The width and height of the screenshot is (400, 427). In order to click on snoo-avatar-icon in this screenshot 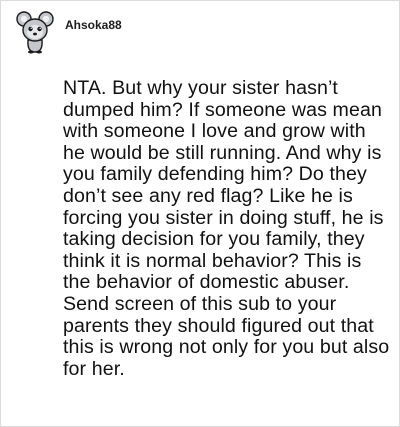, I will do `click(35, 32)`.